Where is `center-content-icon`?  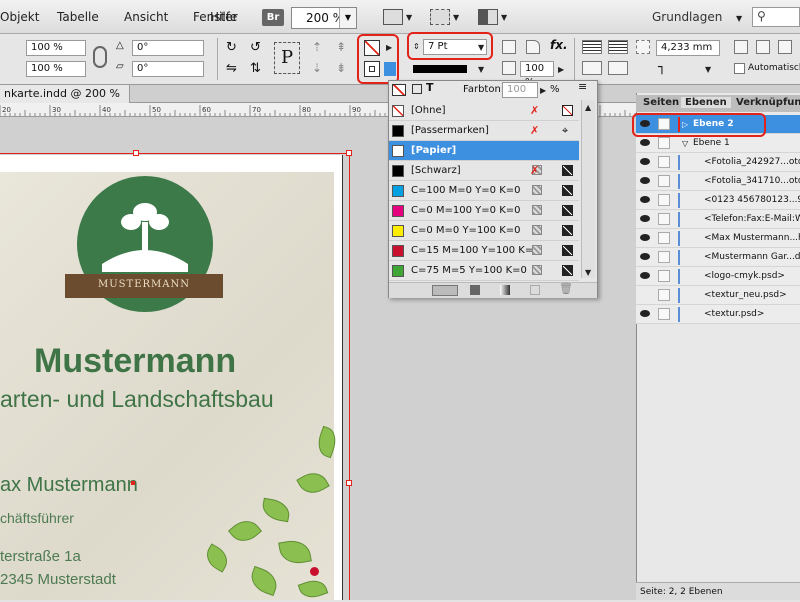 center-content-icon is located at coordinates (785, 47).